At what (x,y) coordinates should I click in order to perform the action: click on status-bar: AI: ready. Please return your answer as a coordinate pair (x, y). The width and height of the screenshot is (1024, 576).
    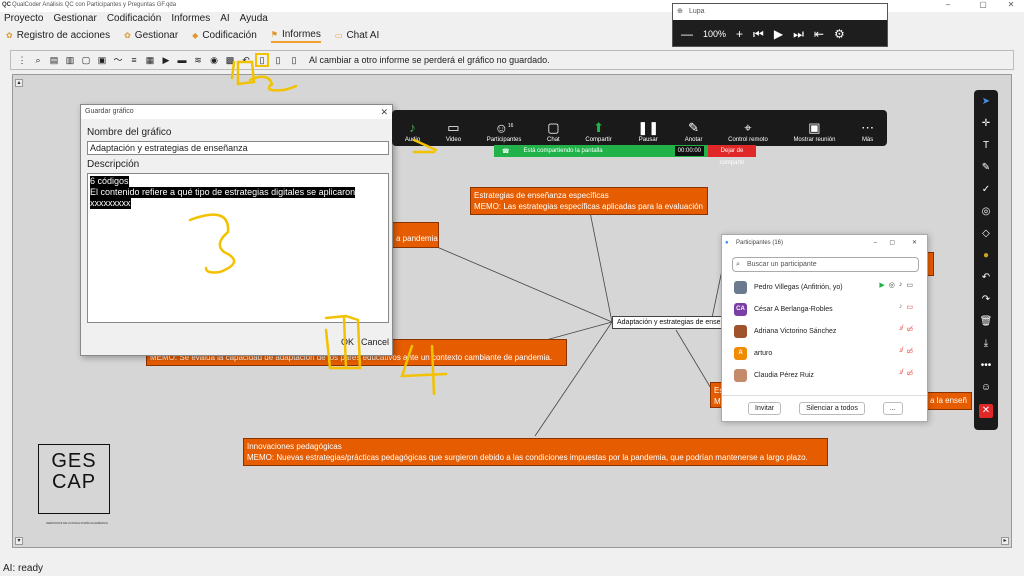
    Looking at the image, I should click on (23, 568).